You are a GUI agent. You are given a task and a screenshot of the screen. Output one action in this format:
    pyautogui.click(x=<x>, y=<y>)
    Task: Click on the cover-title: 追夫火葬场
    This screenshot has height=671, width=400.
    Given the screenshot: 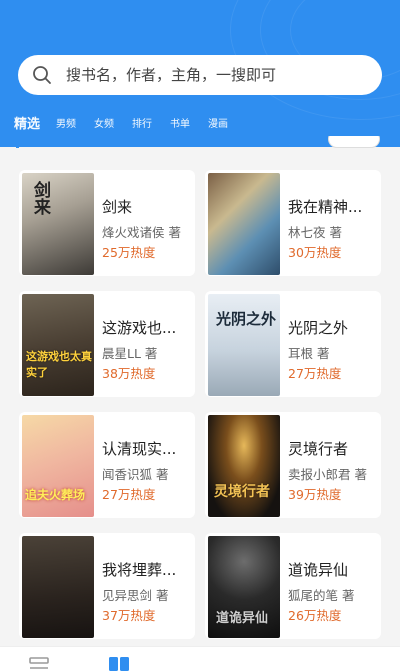 What is the action you would take?
    pyautogui.click(x=55, y=495)
    